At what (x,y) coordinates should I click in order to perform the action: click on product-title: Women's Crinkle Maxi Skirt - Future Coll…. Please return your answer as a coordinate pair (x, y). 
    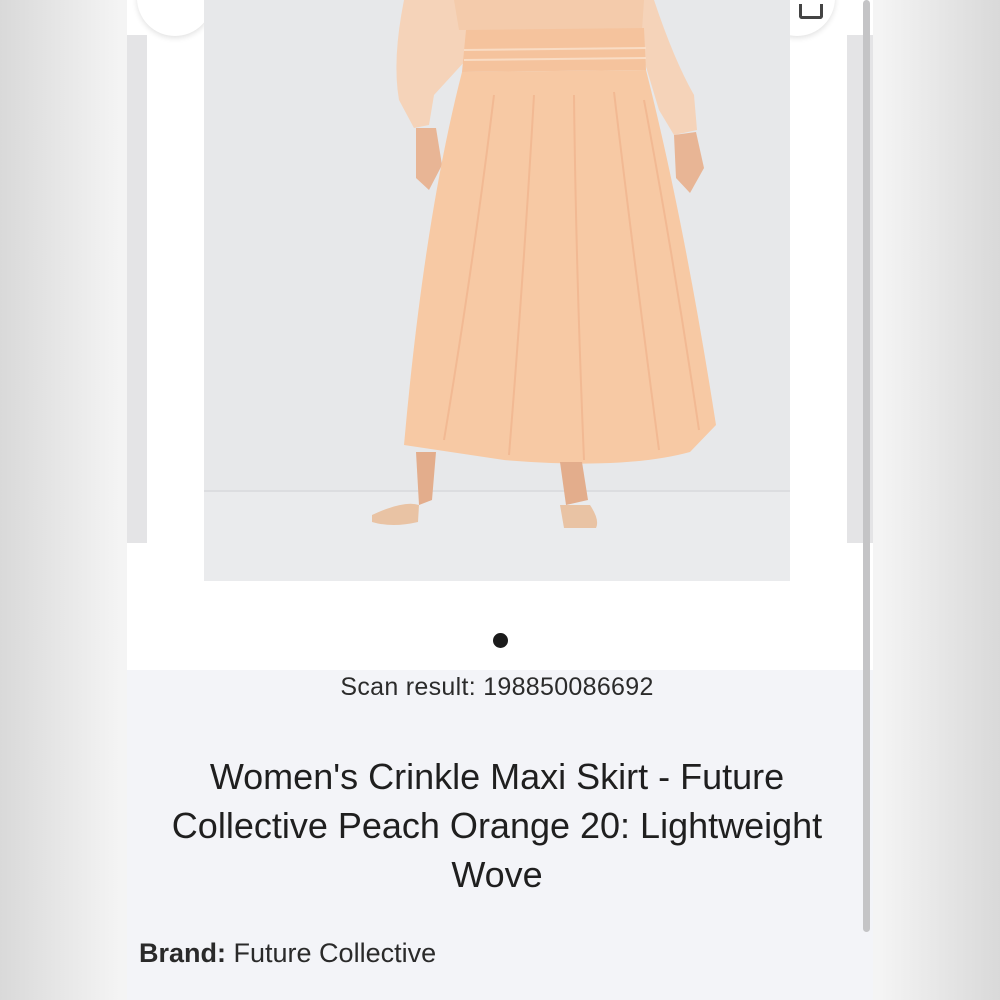
    Looking at the image, I should click on (497, 825).